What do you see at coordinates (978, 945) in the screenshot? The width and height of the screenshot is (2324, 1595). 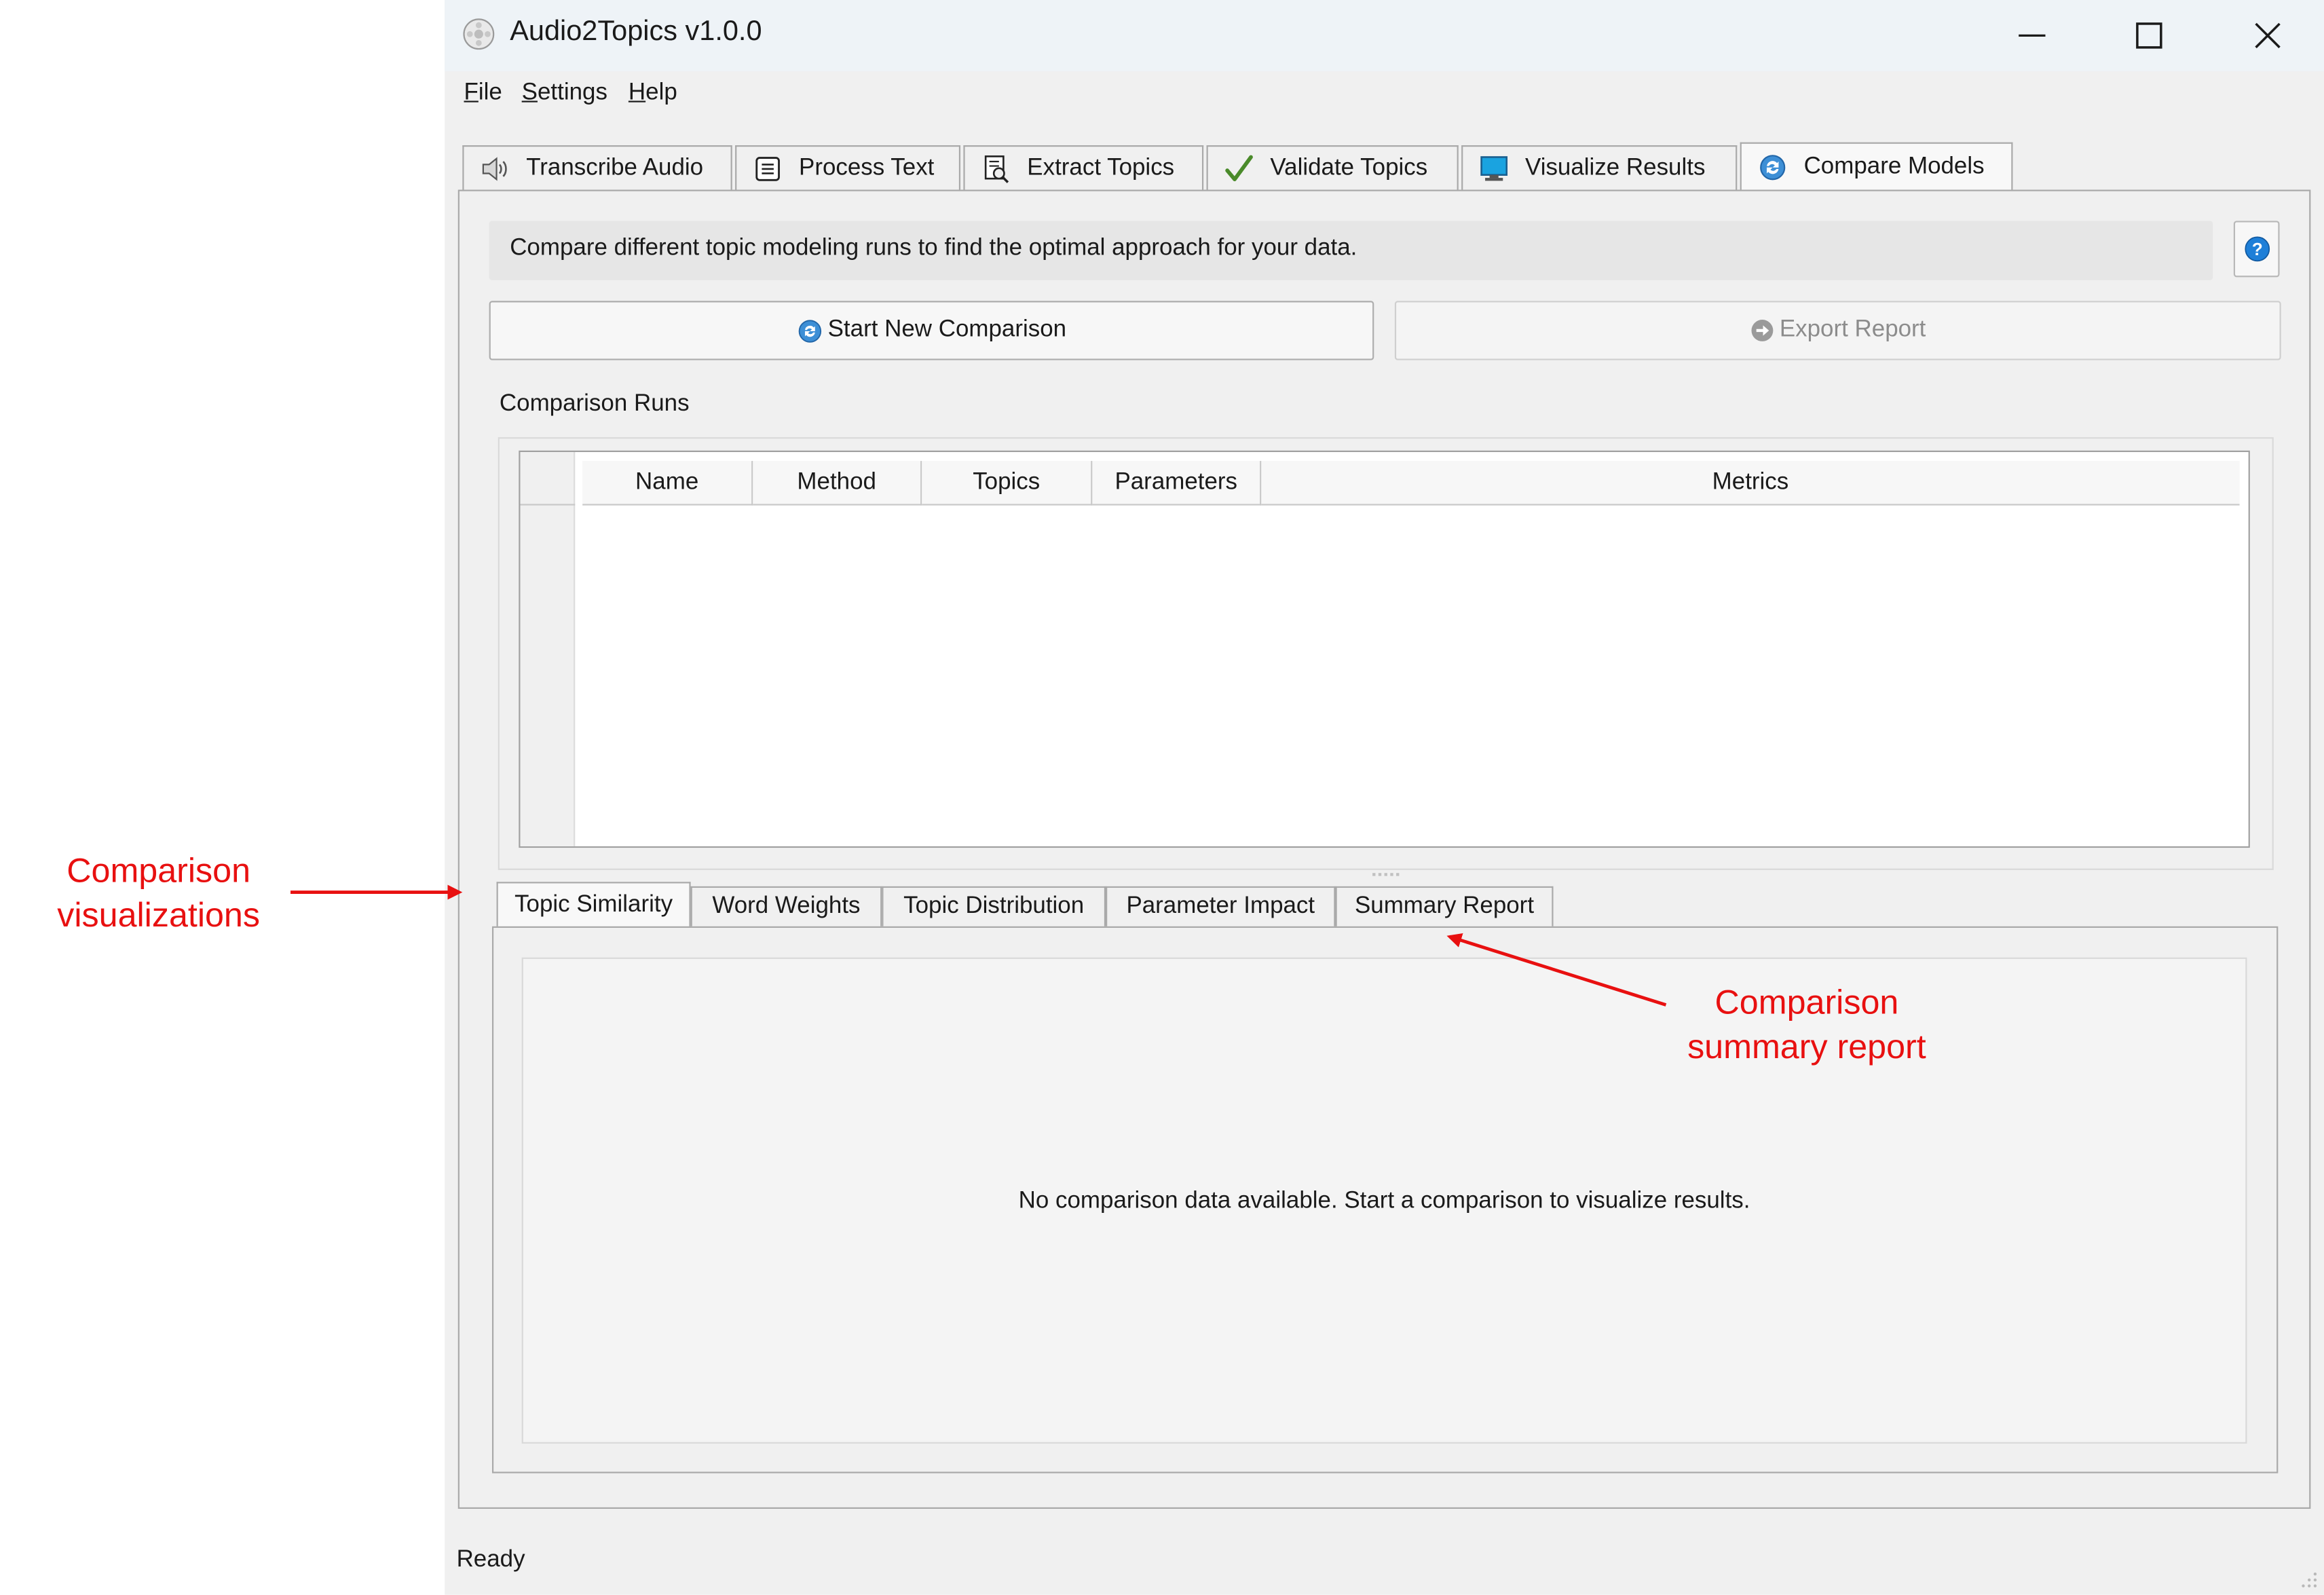 I see `annotation-arrows` at bounding box center [978, 945].